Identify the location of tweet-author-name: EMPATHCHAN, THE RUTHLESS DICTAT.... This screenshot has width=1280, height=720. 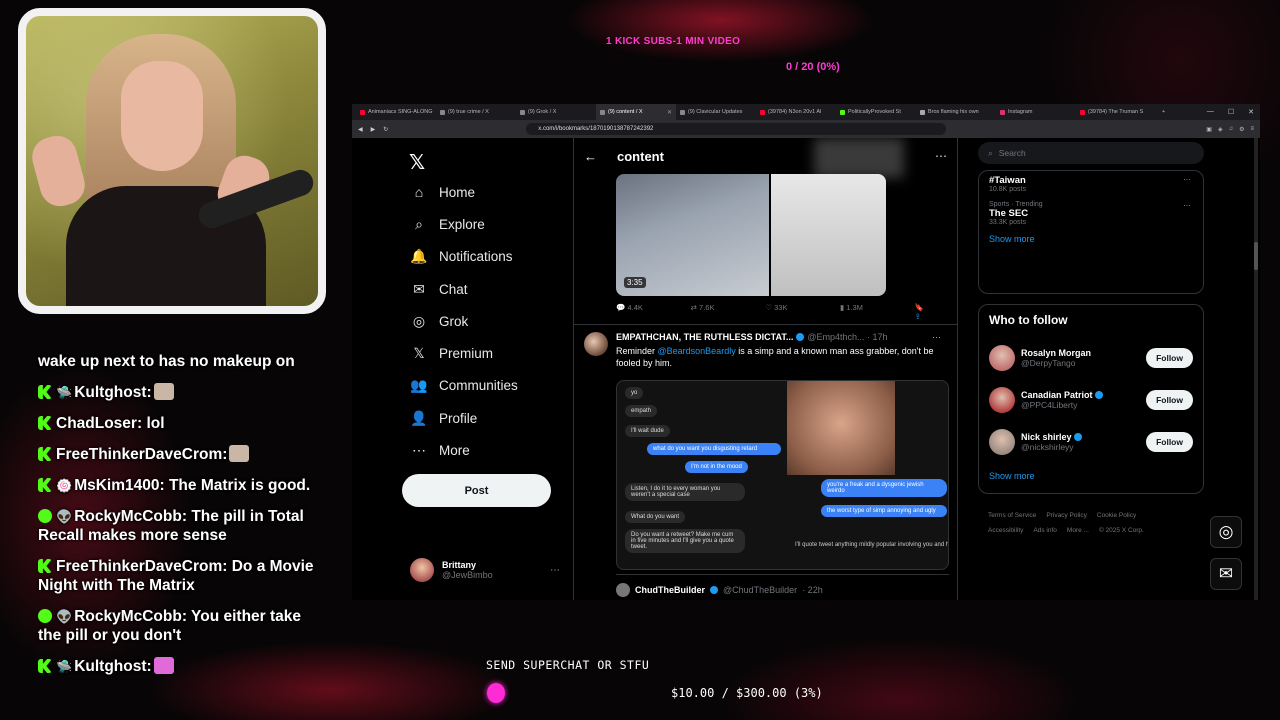
(704, 337).